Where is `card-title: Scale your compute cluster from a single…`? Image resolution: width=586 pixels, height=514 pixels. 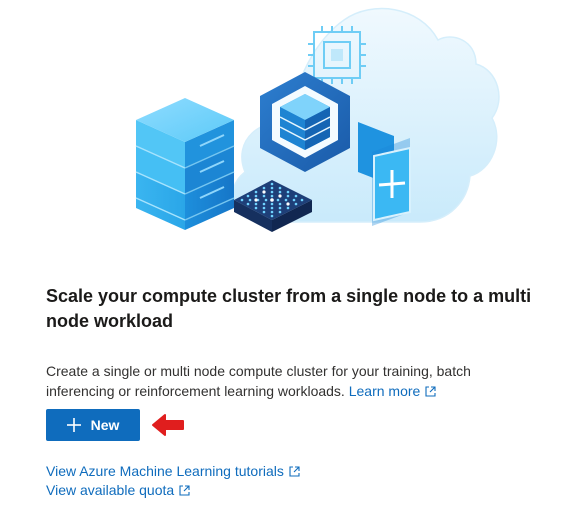 card-title: Scale your compute cluster from a single… is located at coordinates (289, 308).